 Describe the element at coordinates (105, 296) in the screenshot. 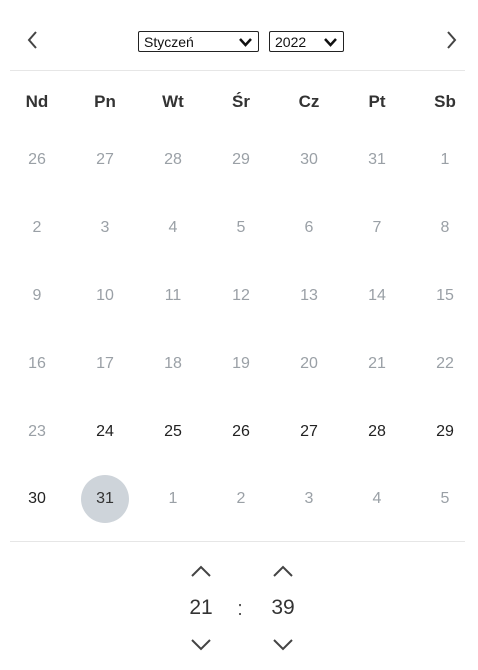

I see `day-cell: 10` at that location.